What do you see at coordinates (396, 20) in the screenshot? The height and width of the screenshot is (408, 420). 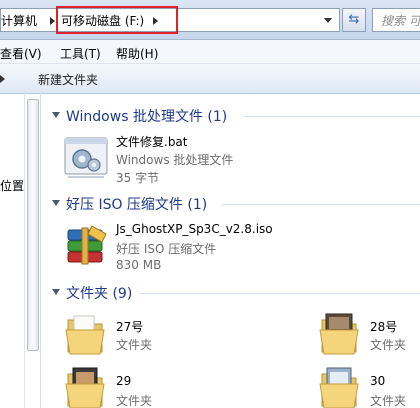 I see `search-input: 搜索 可移` at bounding box center [396, 20].